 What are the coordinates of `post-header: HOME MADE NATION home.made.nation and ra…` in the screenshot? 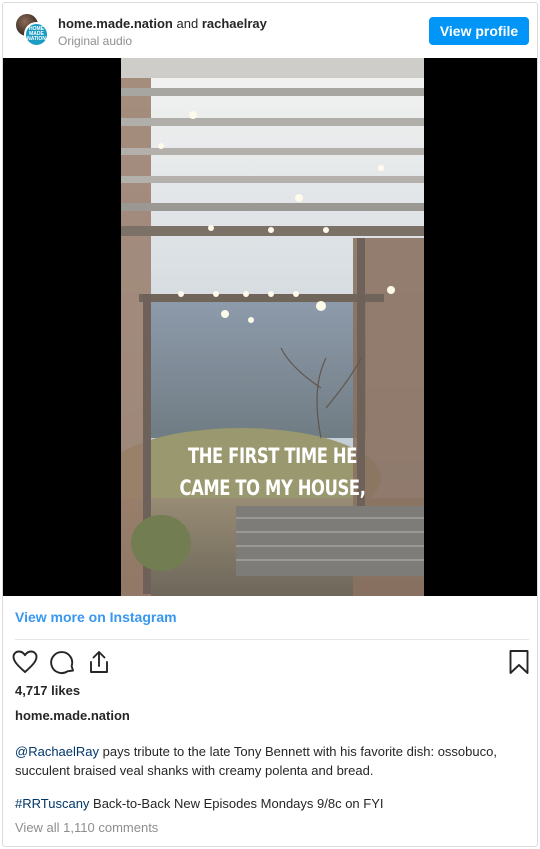 It's located at (270, 31).